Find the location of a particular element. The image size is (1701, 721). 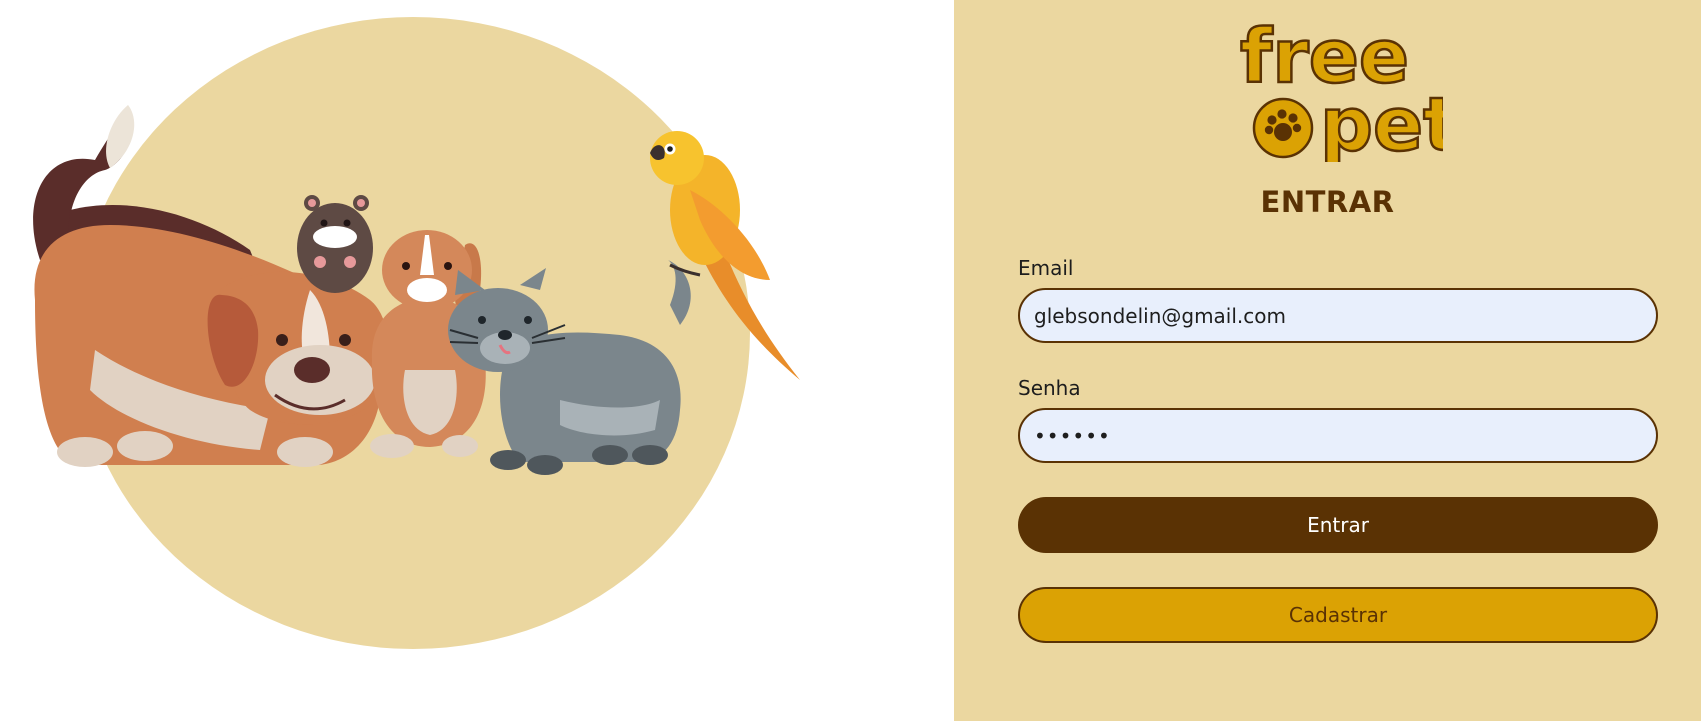

freepet-logo: free pet is located at coordinates (1341, 91).